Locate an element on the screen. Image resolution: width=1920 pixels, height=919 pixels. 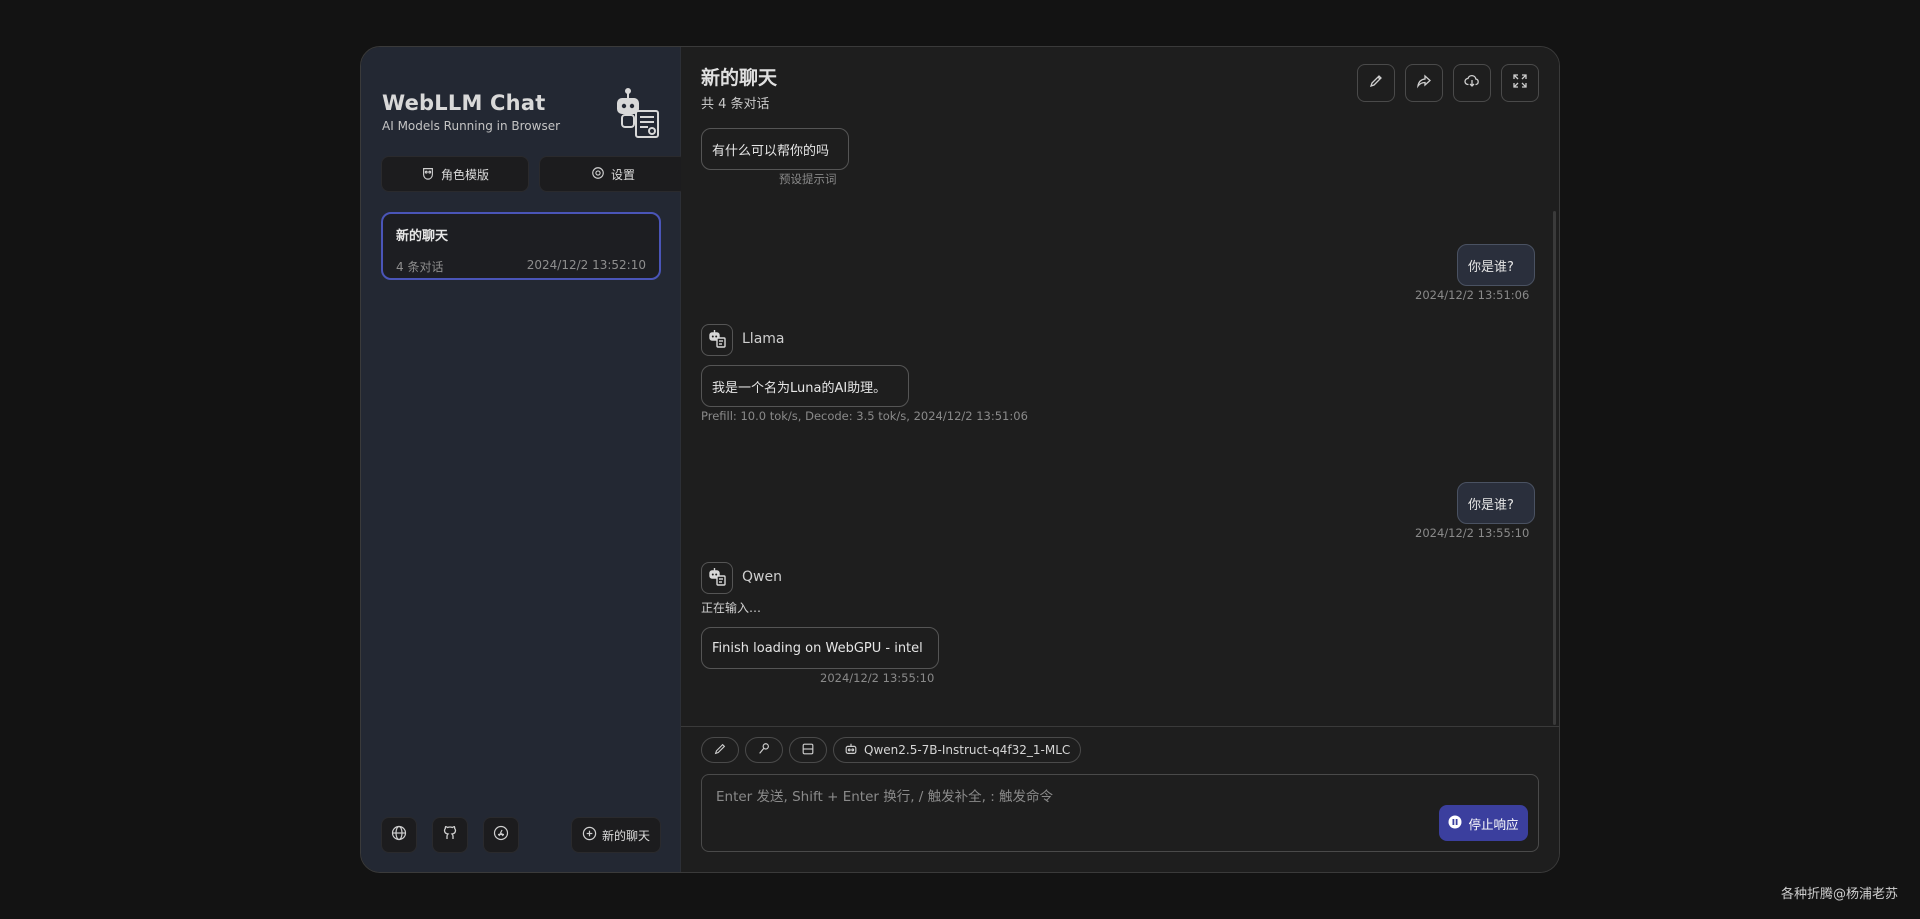
mask-icon is located at coordinates (428, 174).